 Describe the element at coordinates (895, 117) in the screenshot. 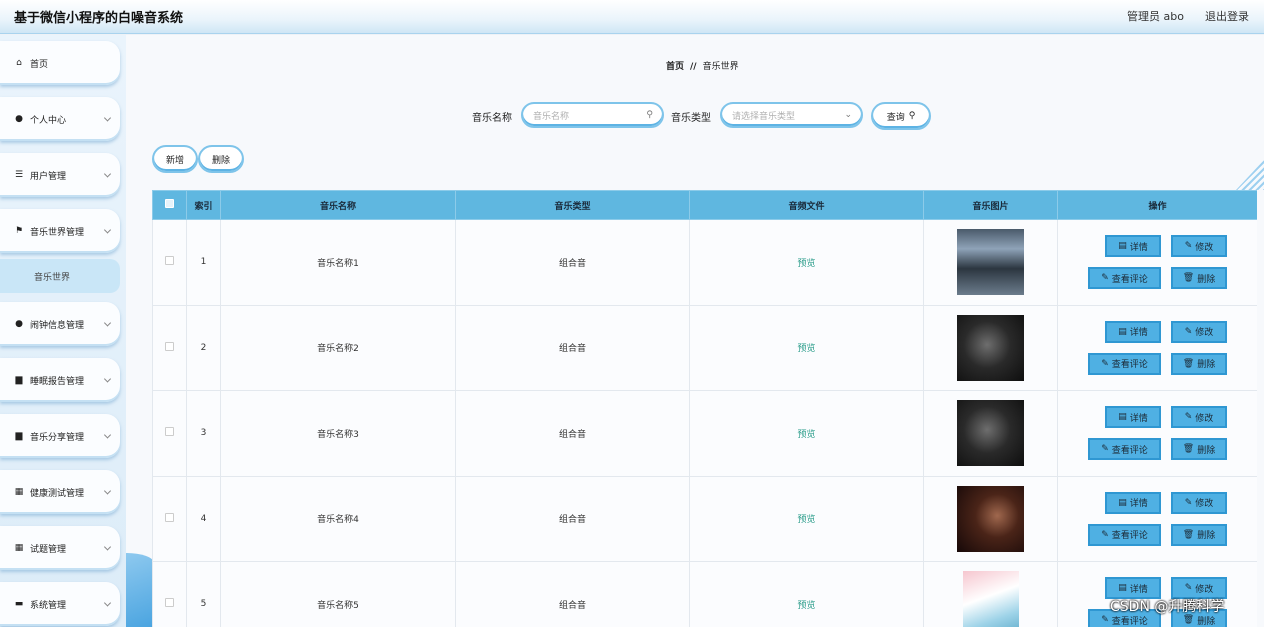

I see `query-button-label: 查询` at that location.